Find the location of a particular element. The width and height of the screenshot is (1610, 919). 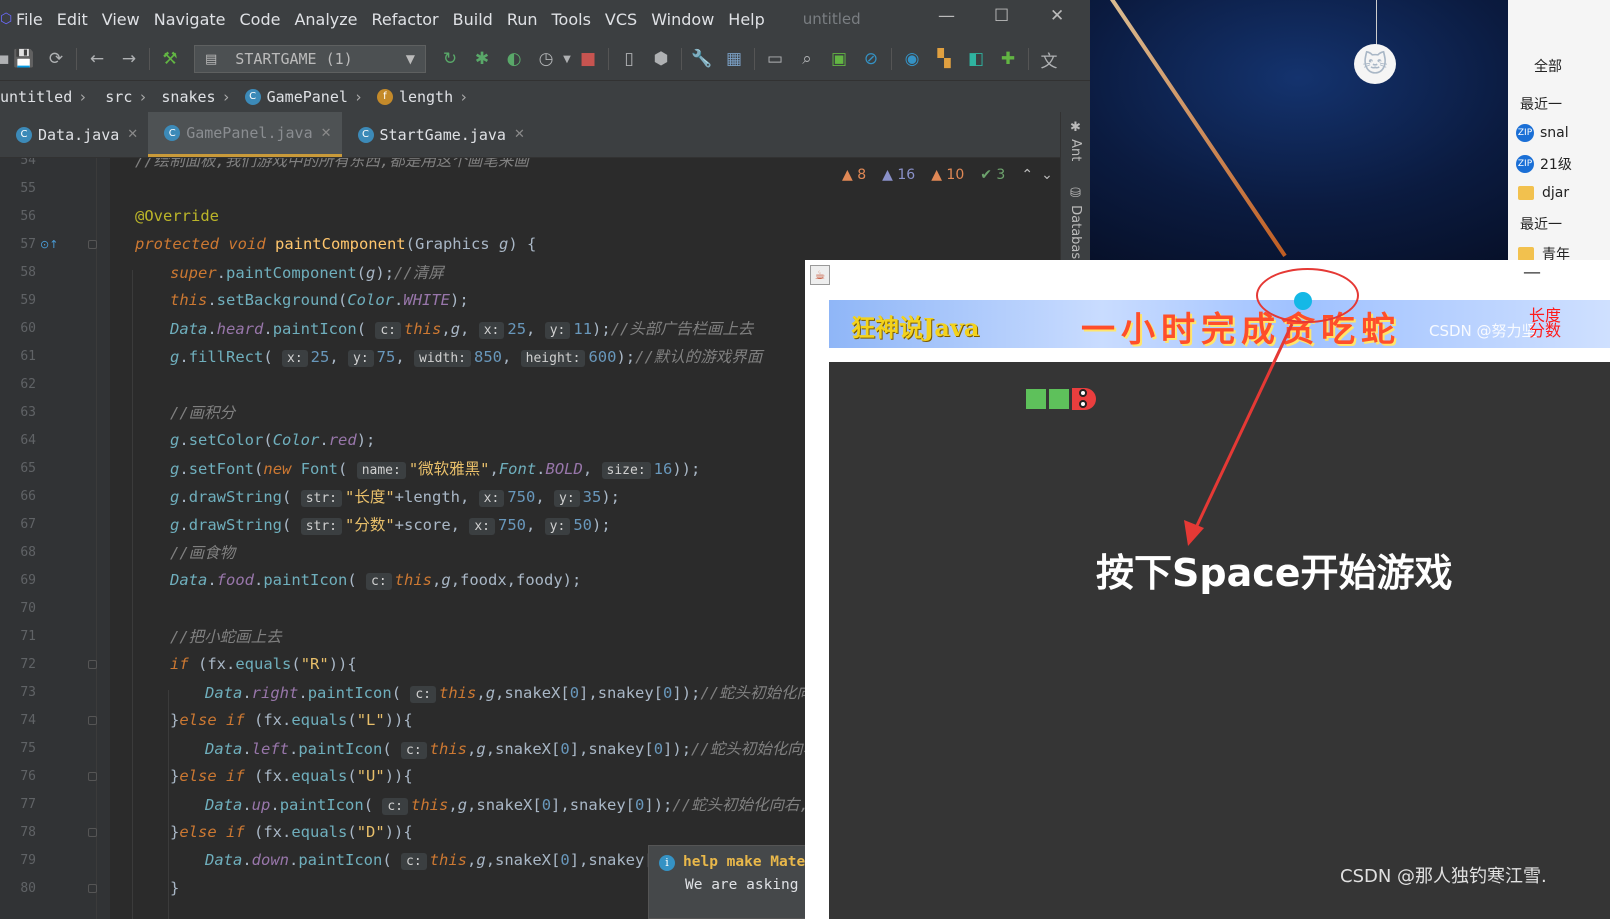

wrench-icon: 🔧 is located at coordinates (702, 59).